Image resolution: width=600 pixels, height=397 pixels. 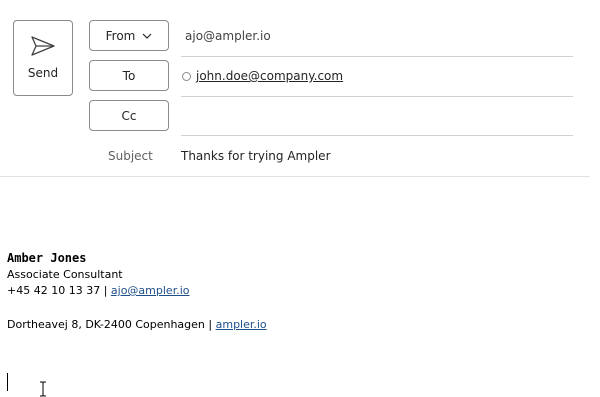 I want to click on cc-label: Cc, so click(x=129, y=115).